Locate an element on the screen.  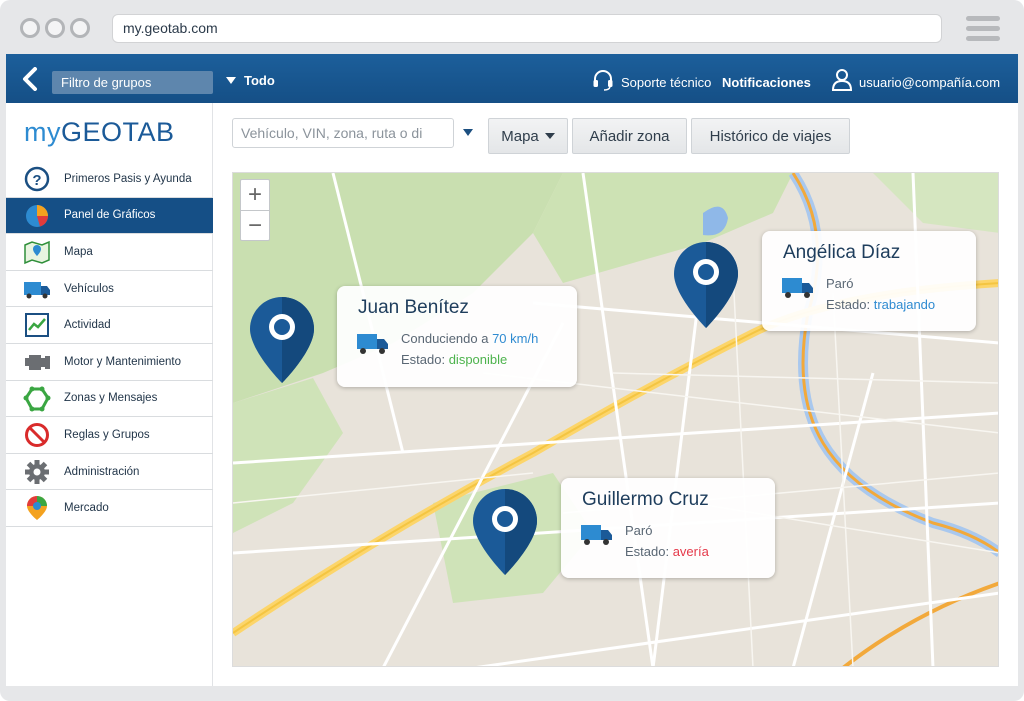
group-selector: Todo is located at coordinates (250, 80).